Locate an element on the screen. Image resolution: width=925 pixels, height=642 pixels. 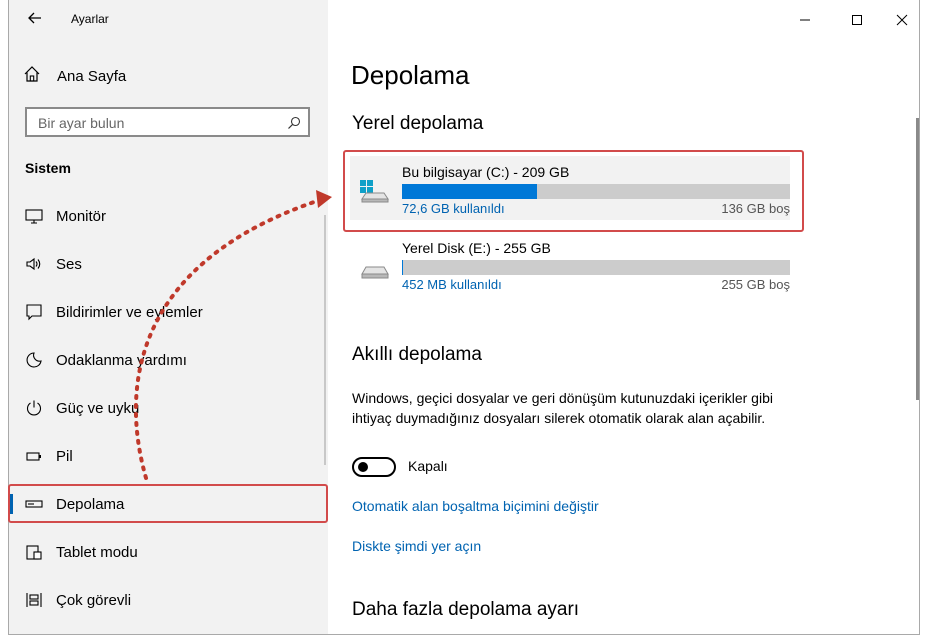
toggle-knob is located at coordinates (363, 467).